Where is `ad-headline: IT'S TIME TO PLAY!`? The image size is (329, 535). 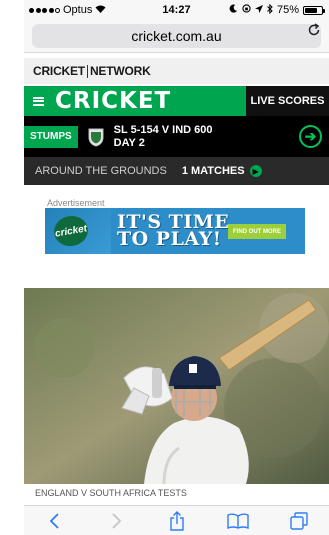 ad-headline: IT'S TIME TO PLAY! is located at coordinates (173, 231).